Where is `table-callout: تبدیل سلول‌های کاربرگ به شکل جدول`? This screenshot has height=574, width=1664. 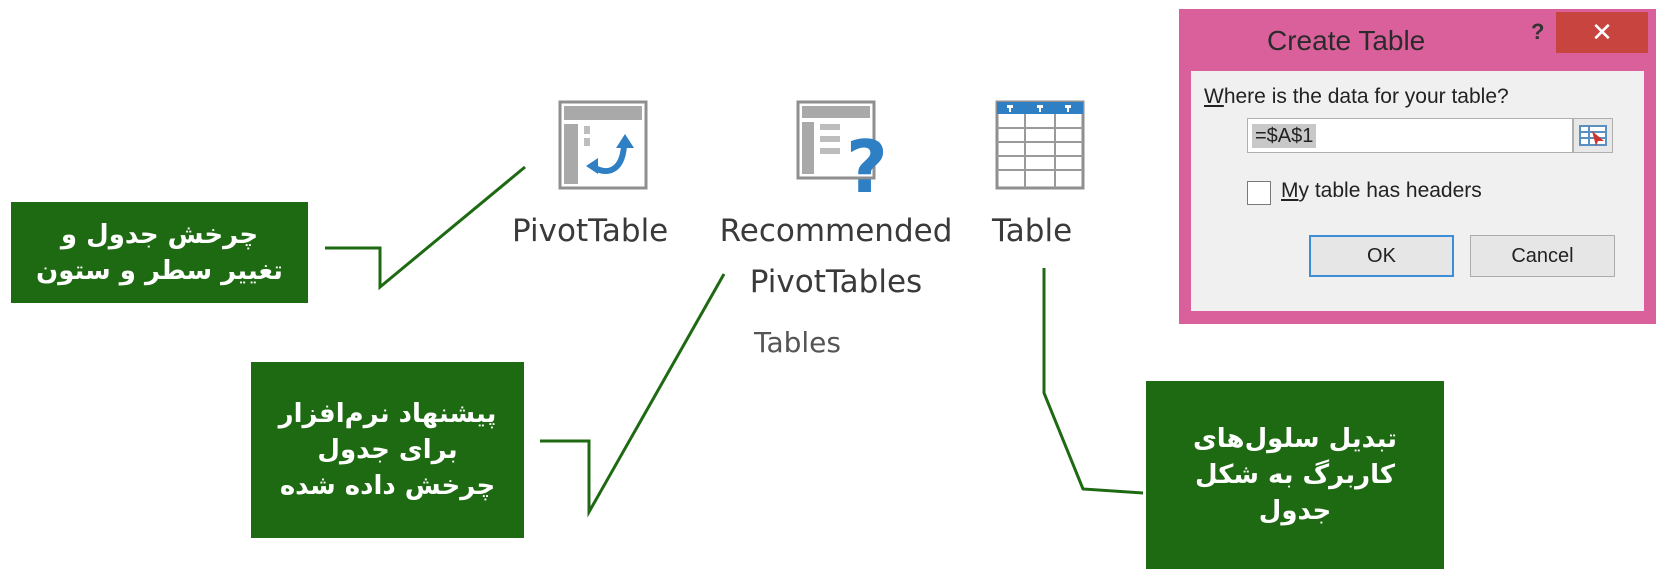 table-callout: تبدیل سلول‌های کاربرگ به شکل جدول is located at coordinates (1295, 475).